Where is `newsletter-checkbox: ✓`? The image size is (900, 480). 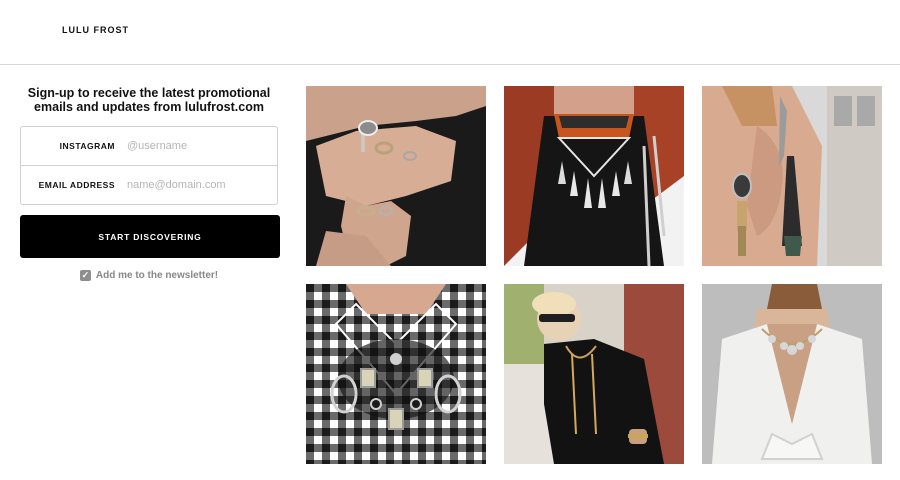 newsletter-checkbox: ✓ is located at coordinates (85, 275).